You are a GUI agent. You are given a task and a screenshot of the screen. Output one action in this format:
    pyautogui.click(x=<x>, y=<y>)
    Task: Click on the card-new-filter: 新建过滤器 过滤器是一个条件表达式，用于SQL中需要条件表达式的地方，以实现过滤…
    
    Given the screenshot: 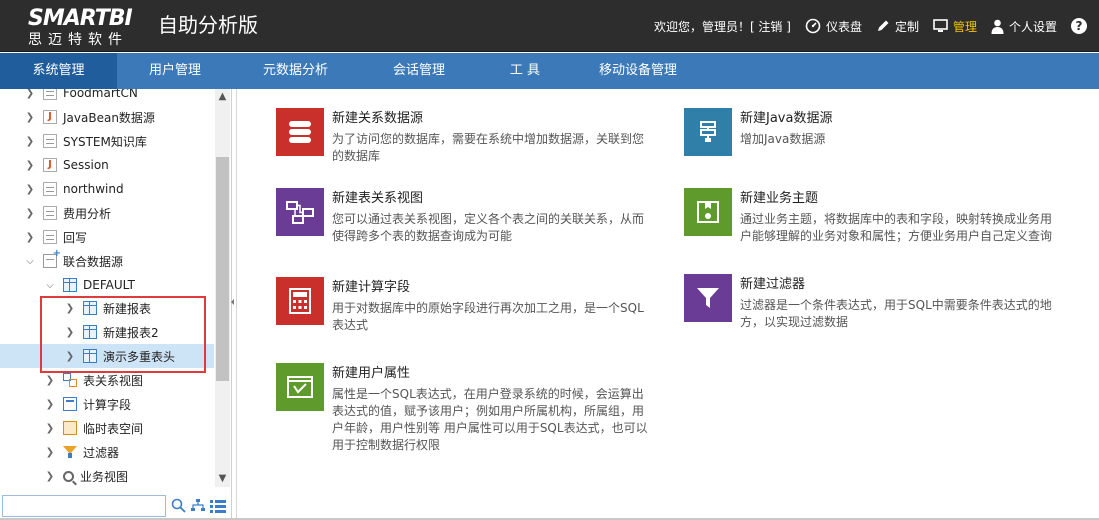 What is the action you would take?
    pyautogui.click(x=872, y=302)
    